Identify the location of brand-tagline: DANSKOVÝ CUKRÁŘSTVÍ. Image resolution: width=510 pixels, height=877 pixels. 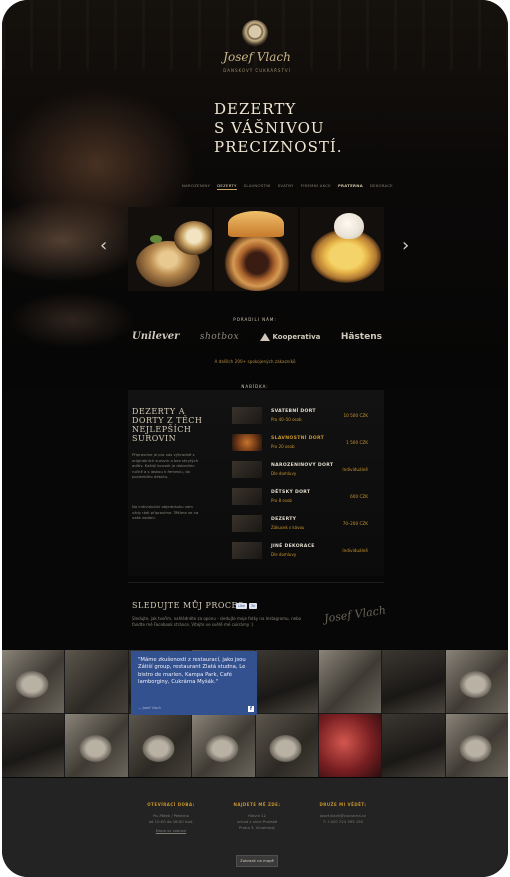
(257, 70).